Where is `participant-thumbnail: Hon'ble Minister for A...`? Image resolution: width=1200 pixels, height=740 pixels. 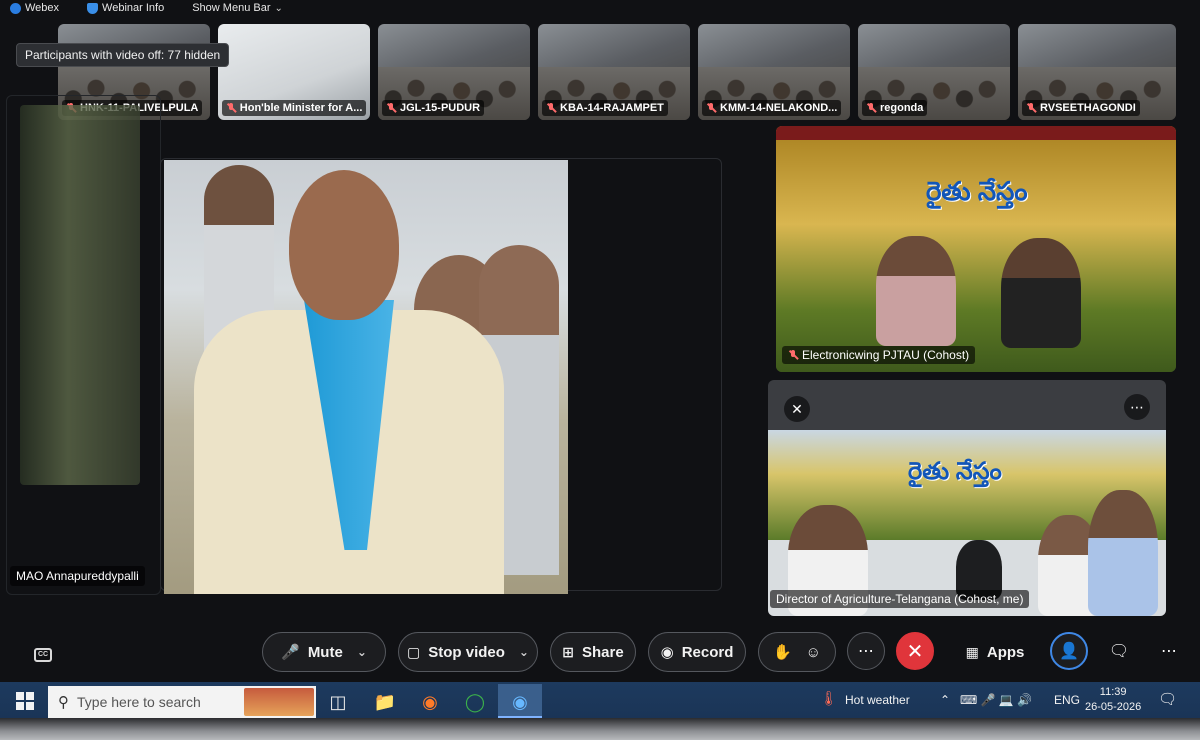 participant-thumbnail: Hon'ble Minister for A... is located at coordinates (294, 72).